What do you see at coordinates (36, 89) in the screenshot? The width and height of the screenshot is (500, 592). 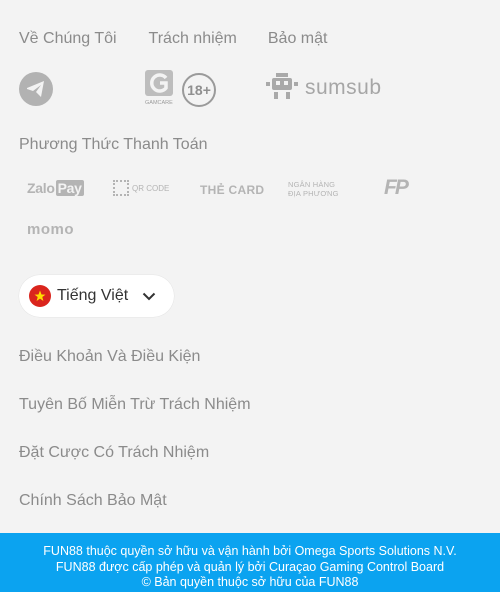 I see `telegram-icon` at bounding box center [36, 89].